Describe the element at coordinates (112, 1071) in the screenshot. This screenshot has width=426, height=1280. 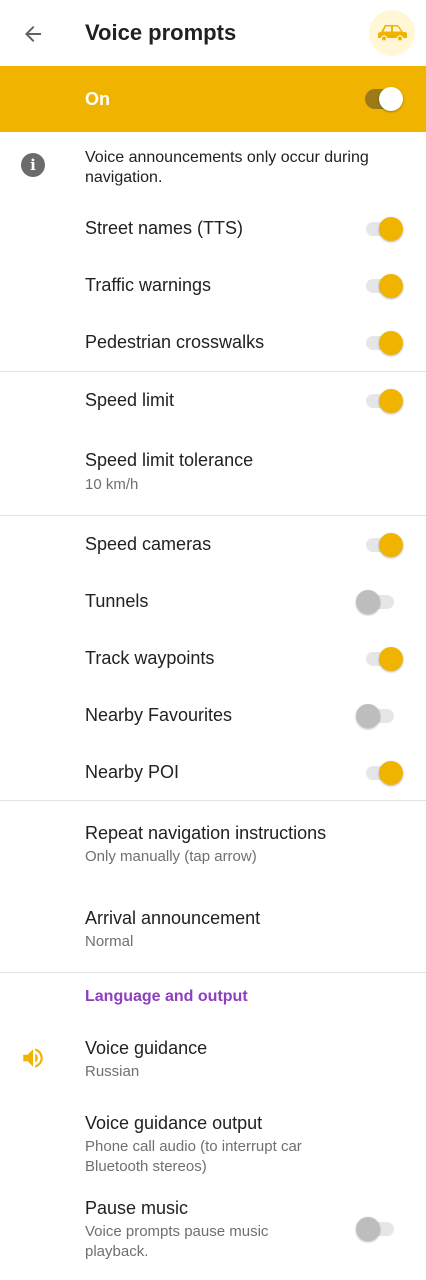
I see `voice-guidance-value: Russian` at that location.